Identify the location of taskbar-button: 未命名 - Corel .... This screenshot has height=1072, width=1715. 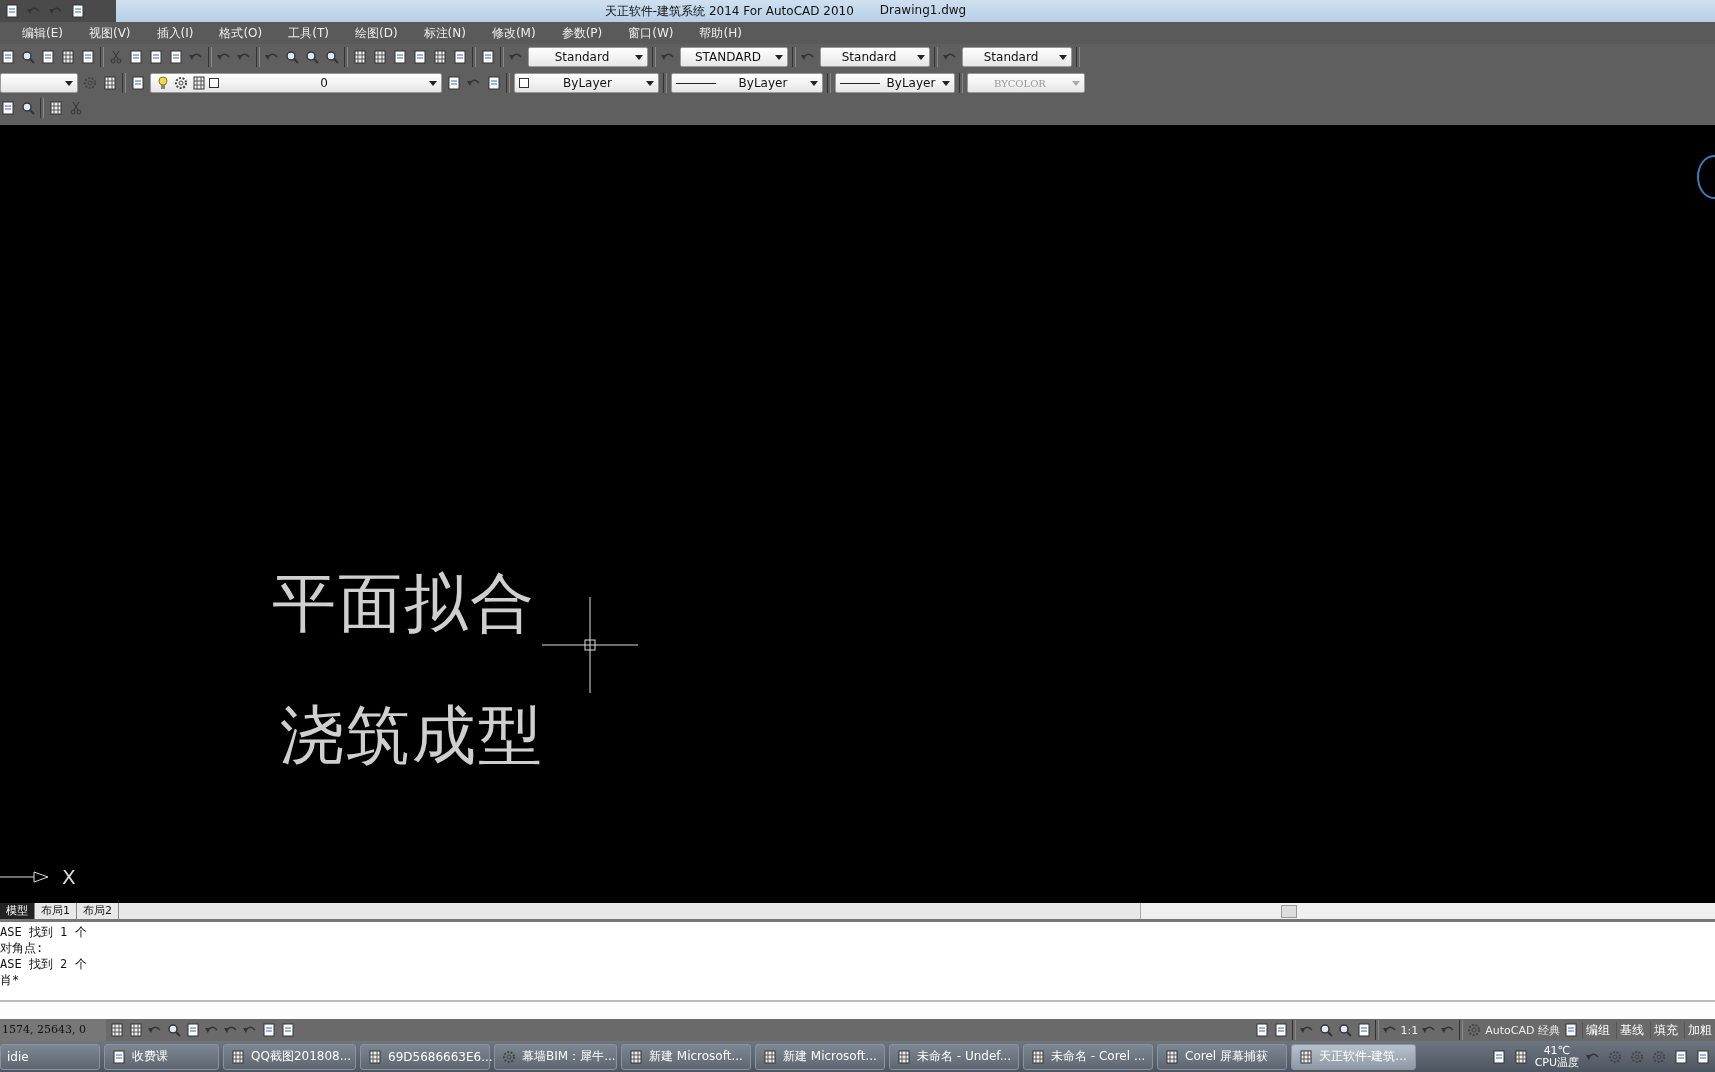
(1088, 1056).